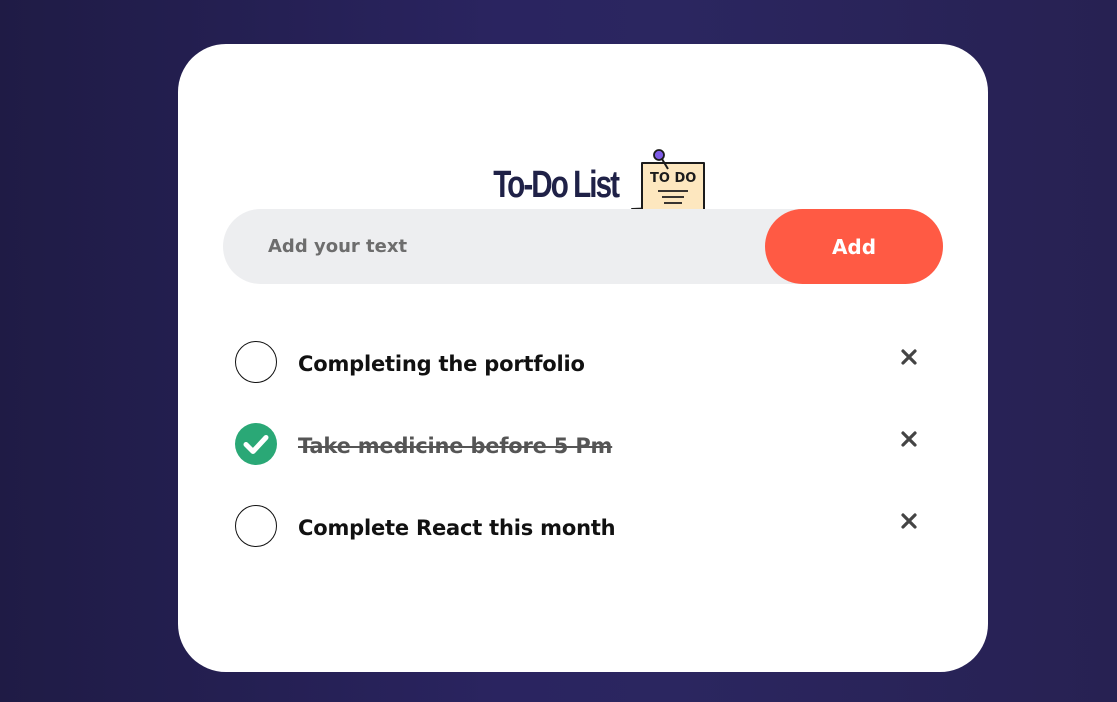 This screenshot has width=1117, height=702. Describe the element at coordinates (556, 185) in the screenshot. I see `page-title: To-Do List` at that location.